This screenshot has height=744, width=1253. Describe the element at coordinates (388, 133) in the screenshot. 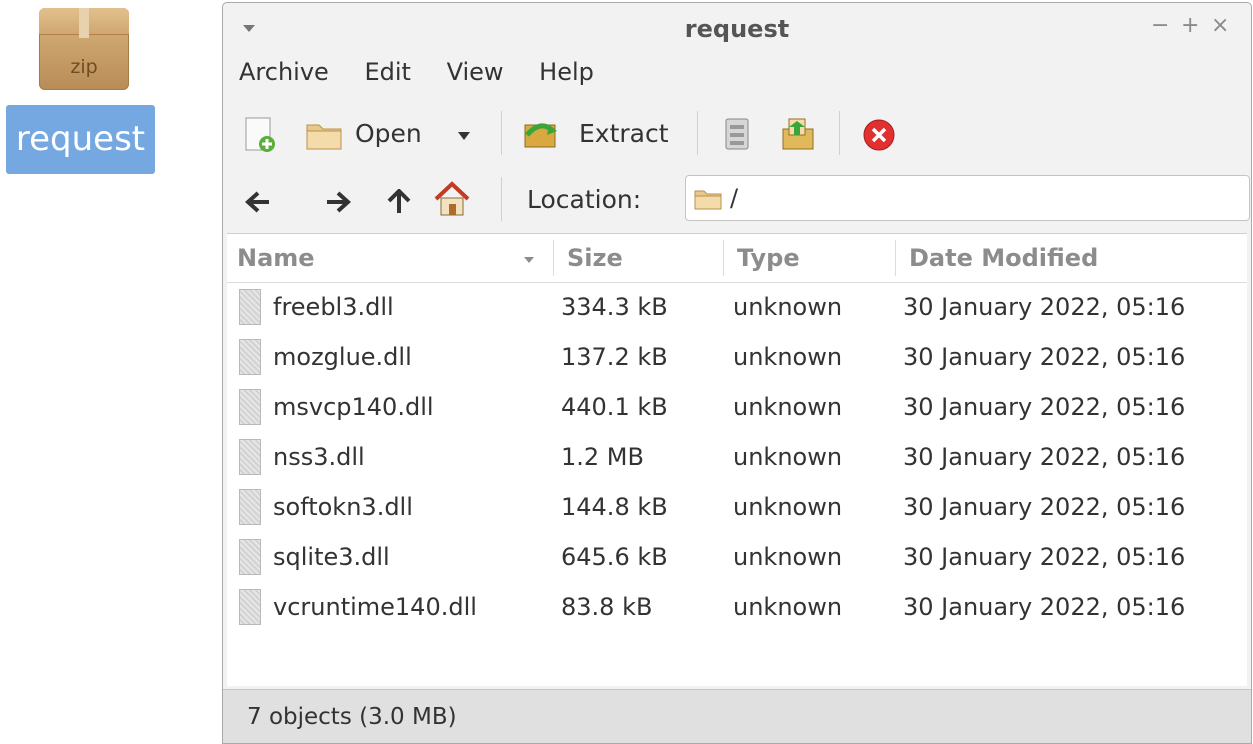

I see `open-button: Open` at that location.